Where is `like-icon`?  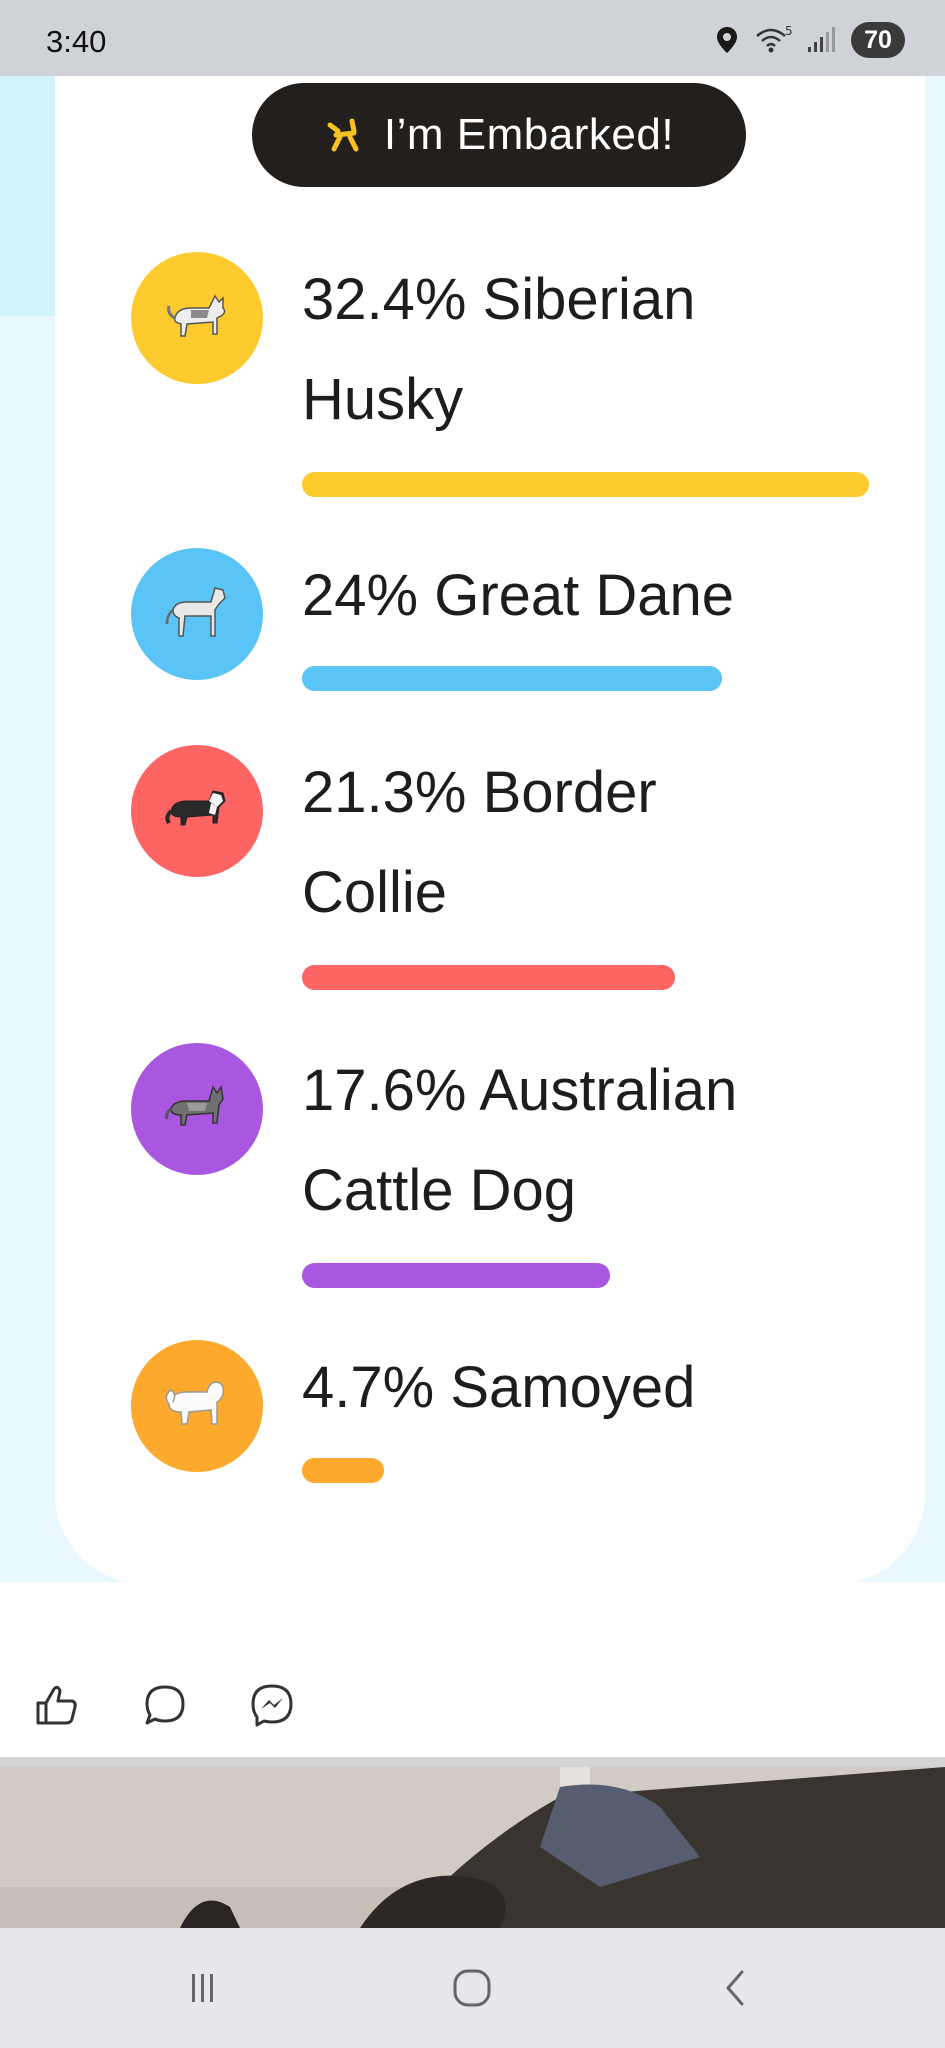 like-icon is located at coordinates (56, 1705).